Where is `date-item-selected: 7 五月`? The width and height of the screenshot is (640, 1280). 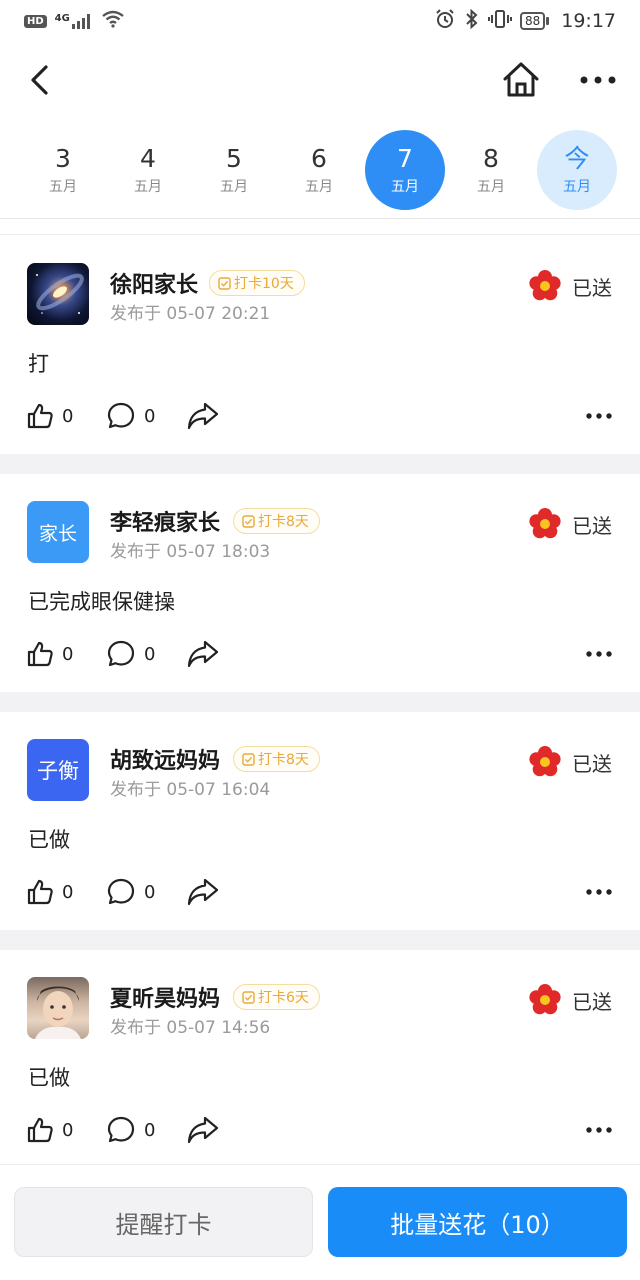 date-item-selected: 7 五月 is located at coordinates (405, 170).